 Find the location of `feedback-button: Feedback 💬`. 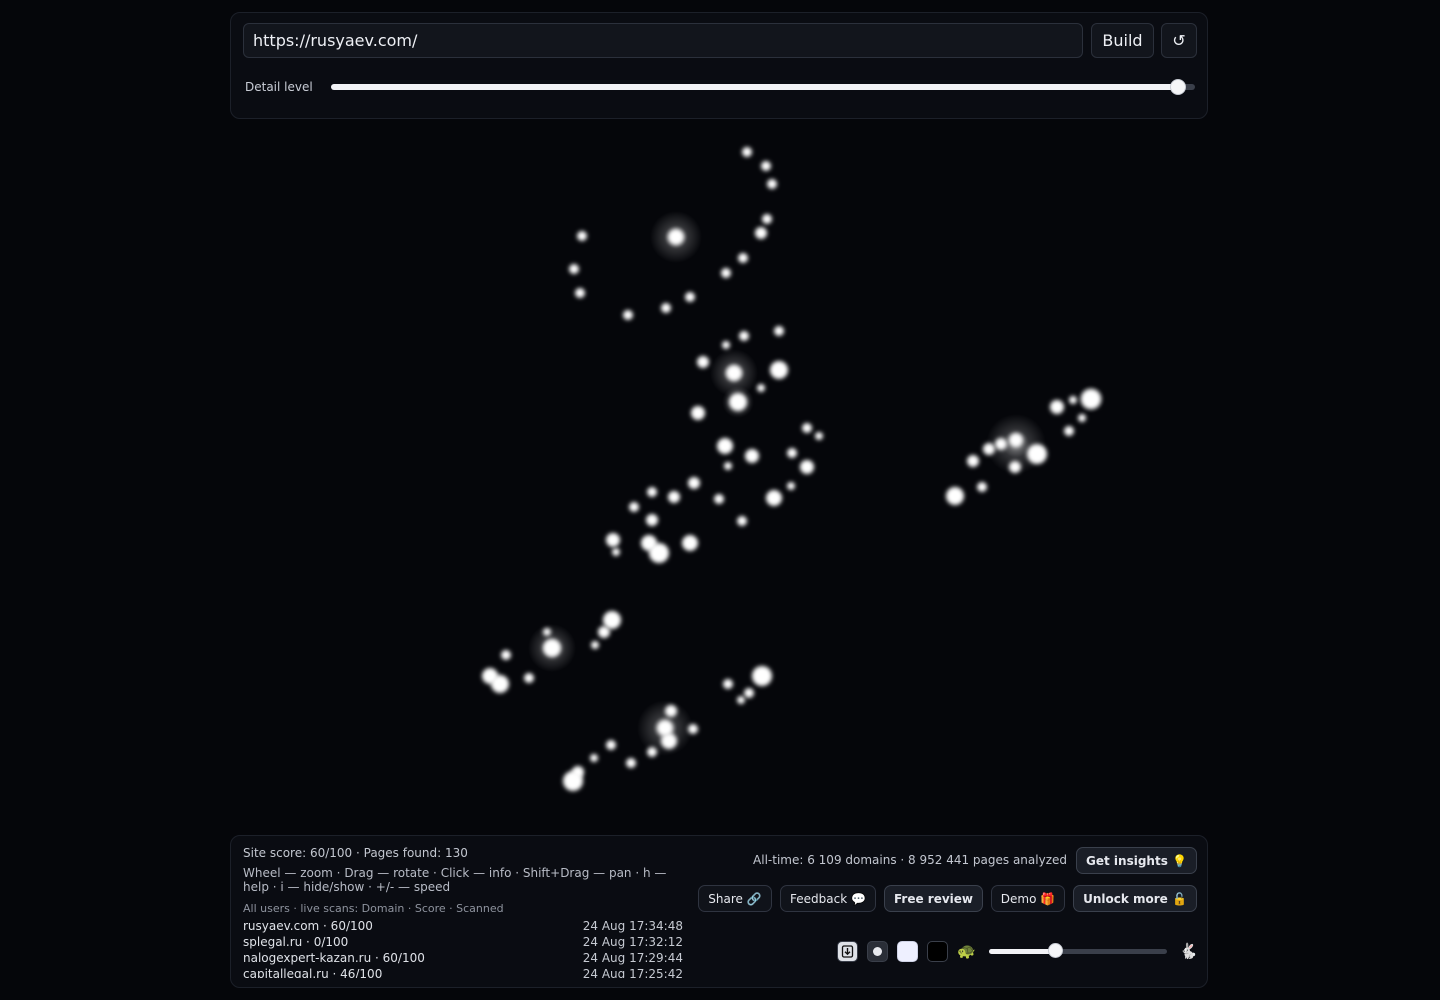

feedback-button: Feedback 💬 is located at coordinates (828, 898).